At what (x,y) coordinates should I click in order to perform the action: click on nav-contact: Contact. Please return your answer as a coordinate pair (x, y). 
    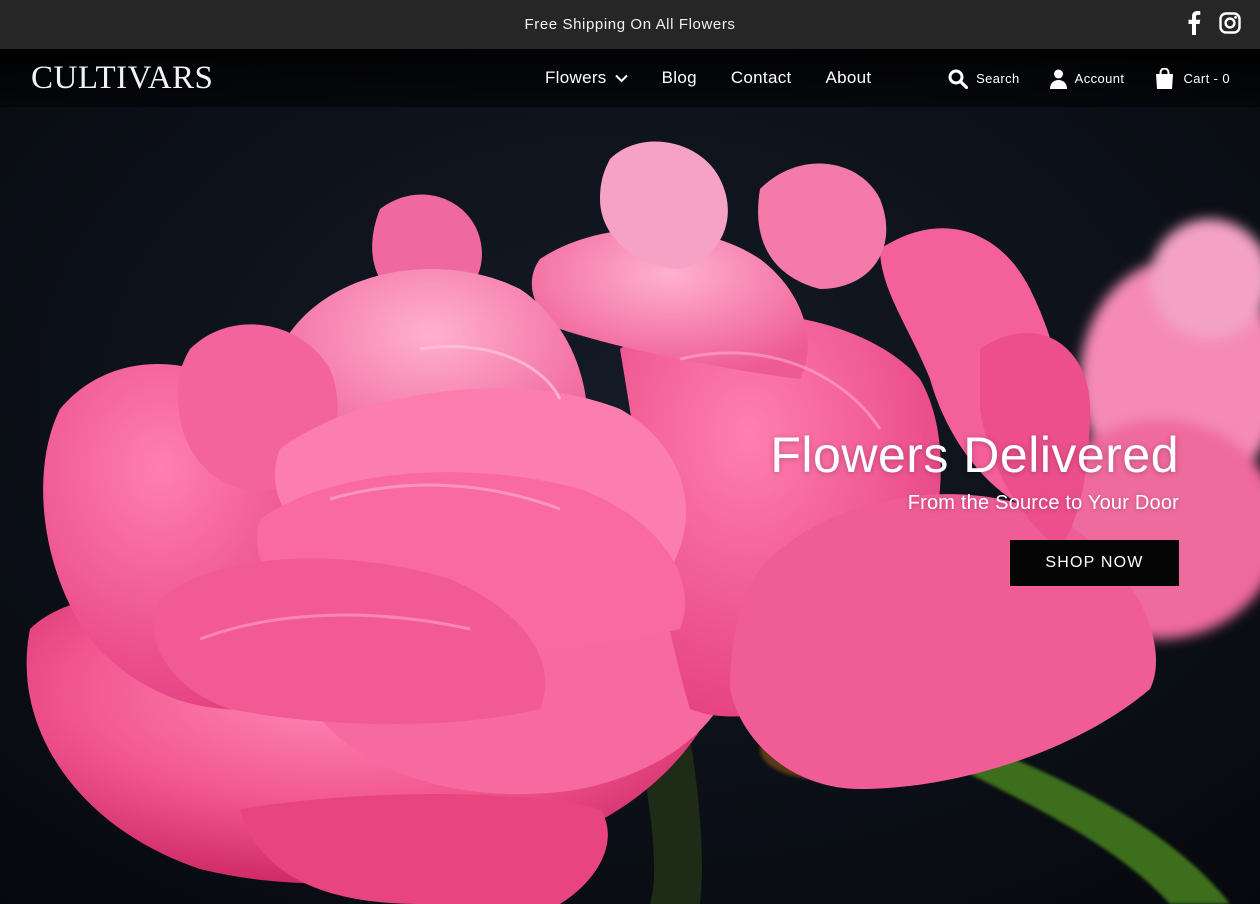
    Looking at the image, I should click on (761, 78).